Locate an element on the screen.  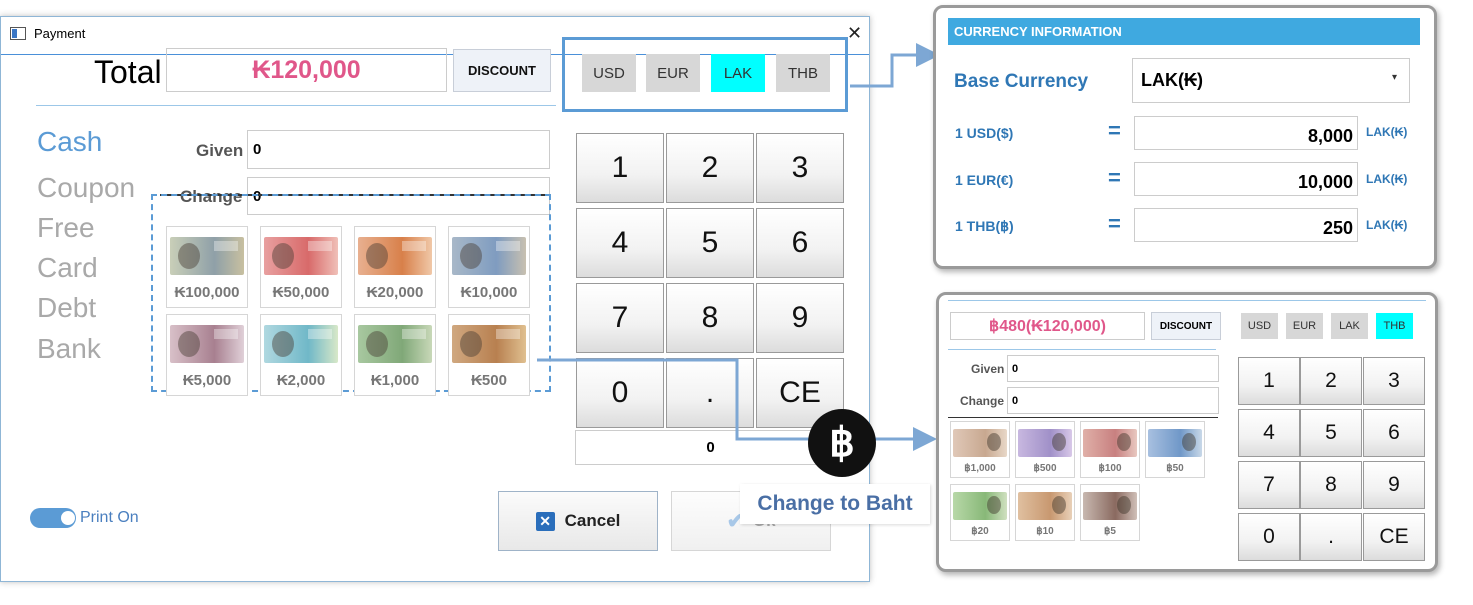
keypad-key-2: 2 is located at coordinates (710, 168).